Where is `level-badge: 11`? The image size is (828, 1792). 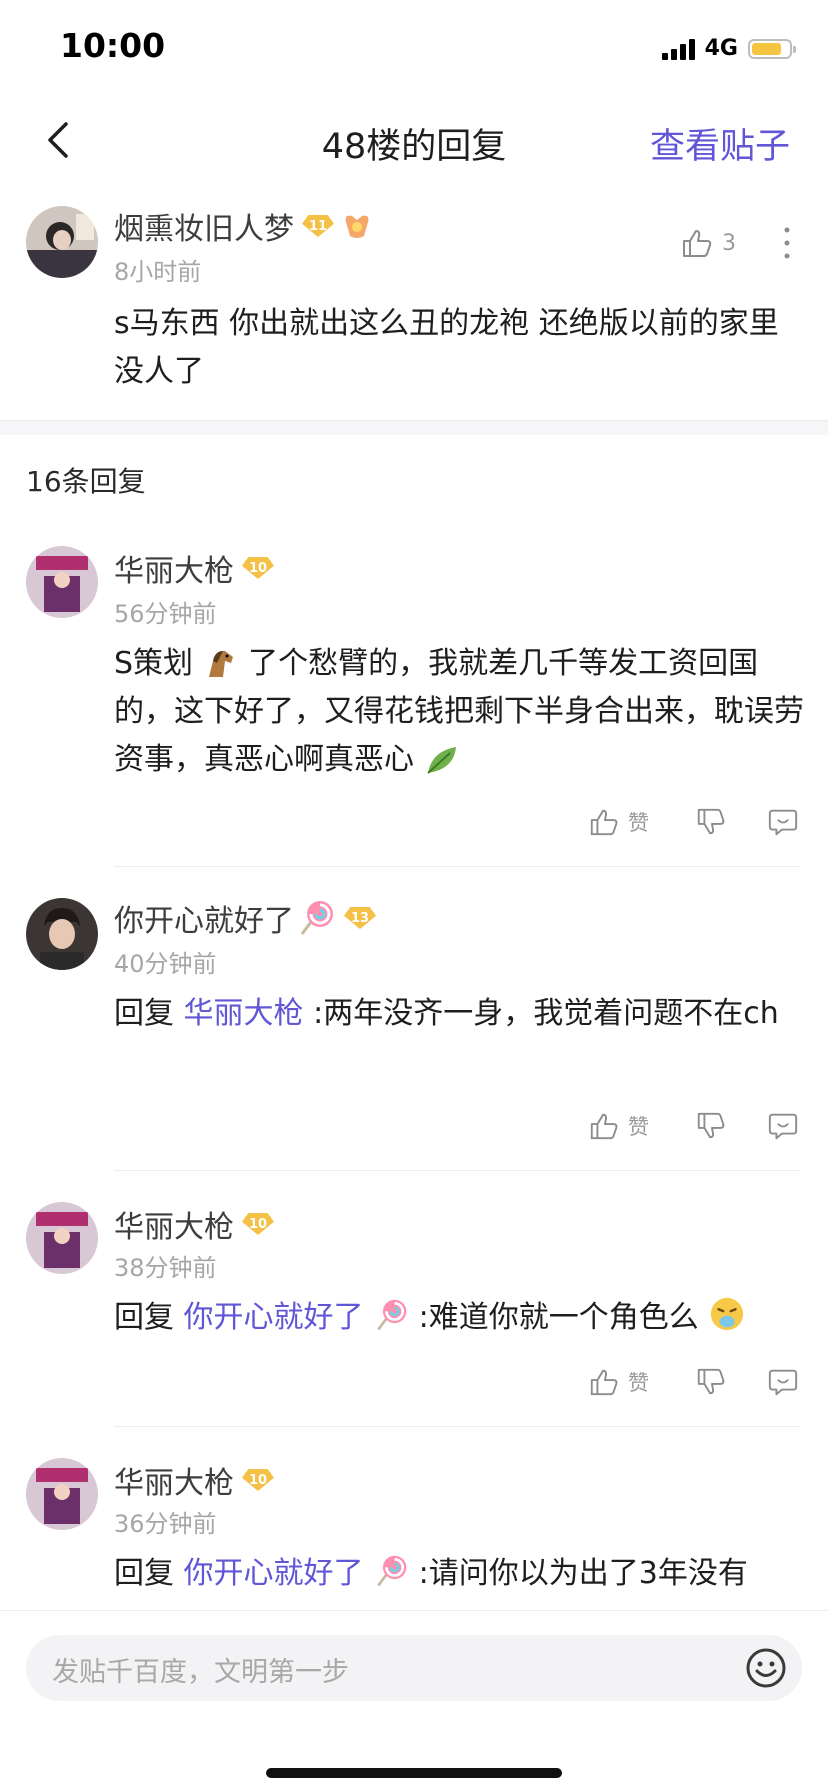
level-badge: 11 is located at coordinates (318, 226).